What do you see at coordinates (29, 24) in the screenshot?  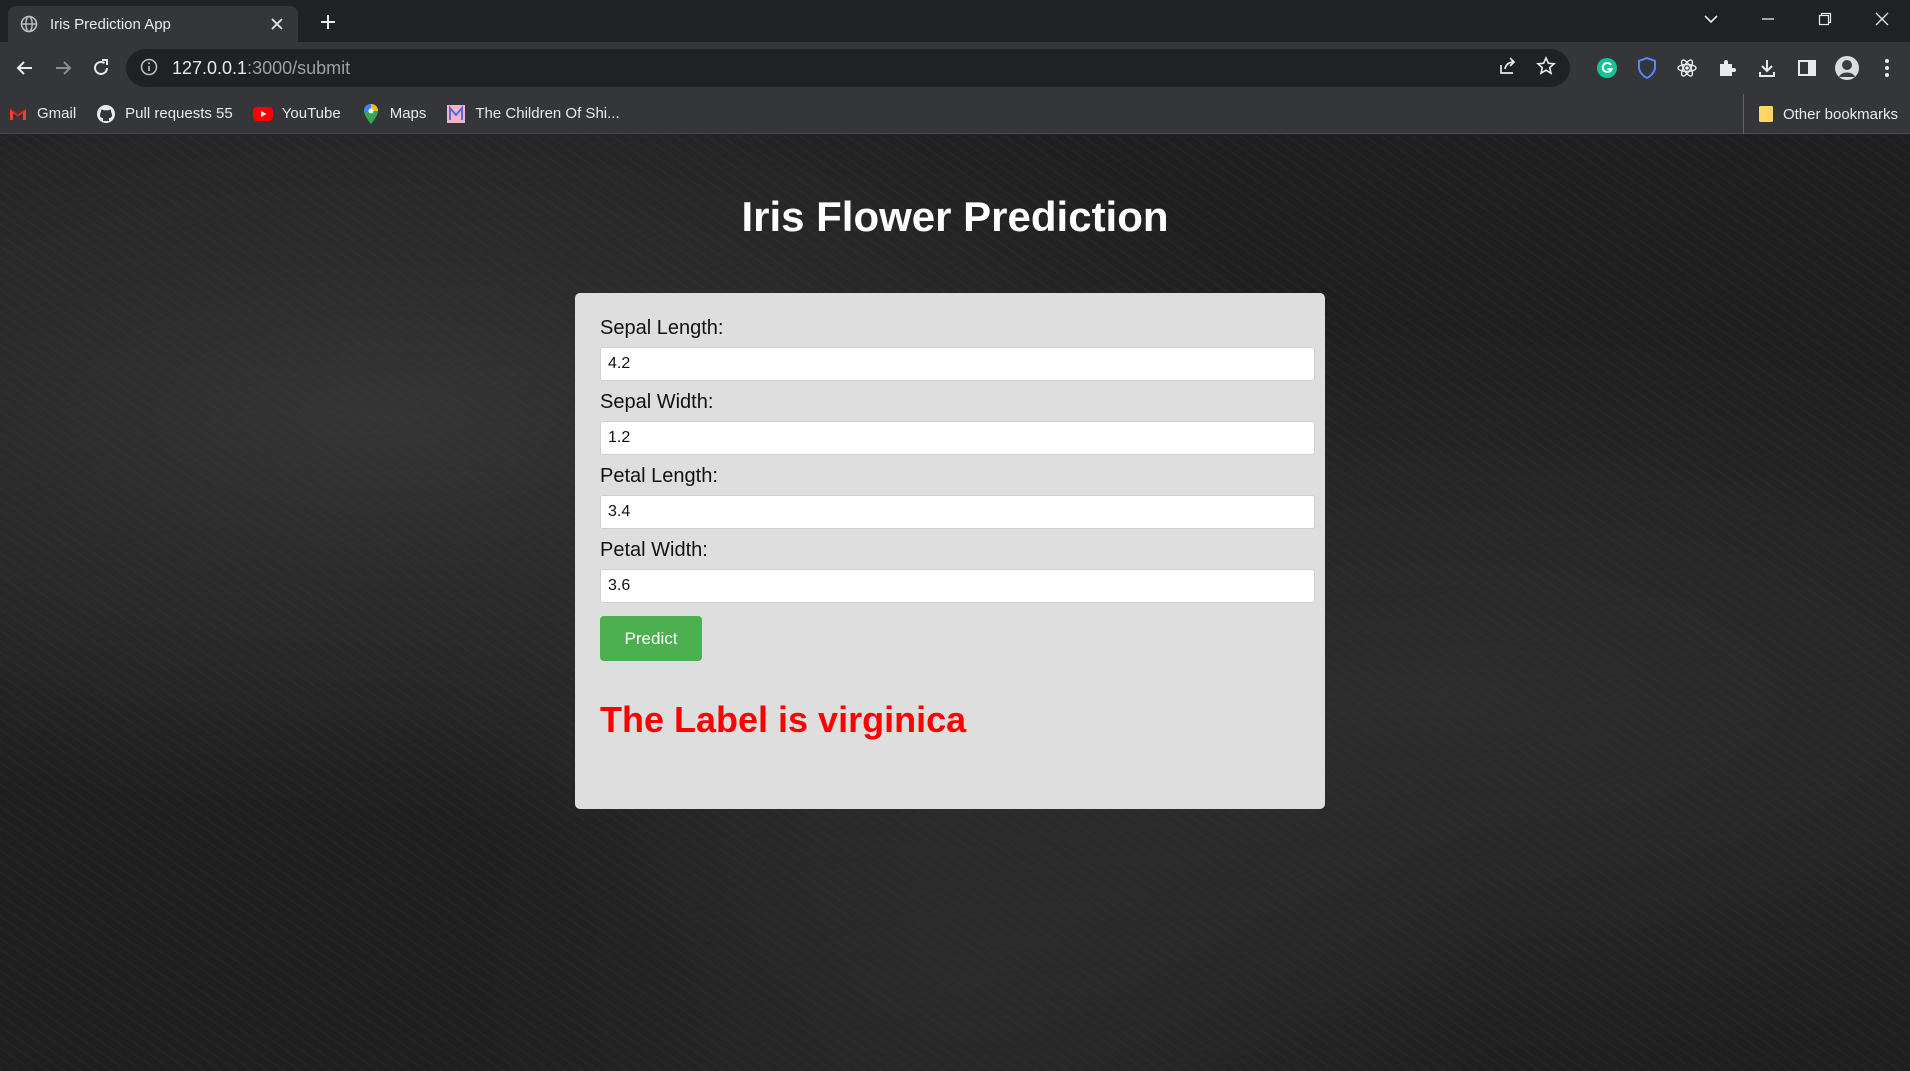 I see `globe-icon` at bounding box center [29, 24].